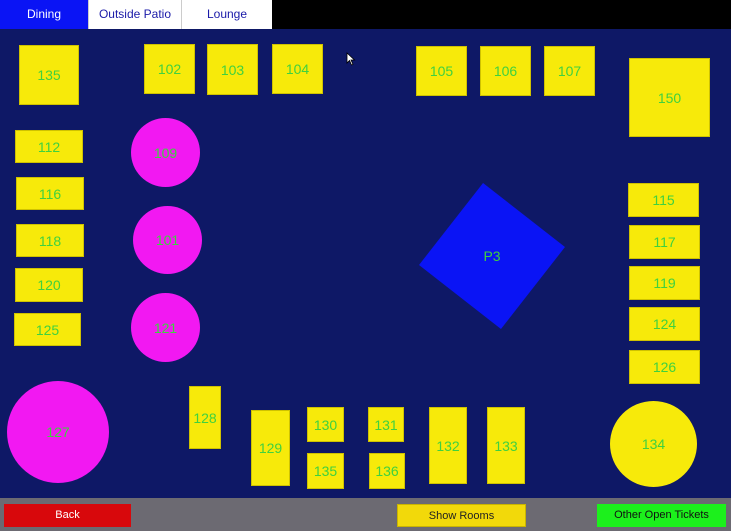  I want to click on back-button: Back, so click(67, 515).